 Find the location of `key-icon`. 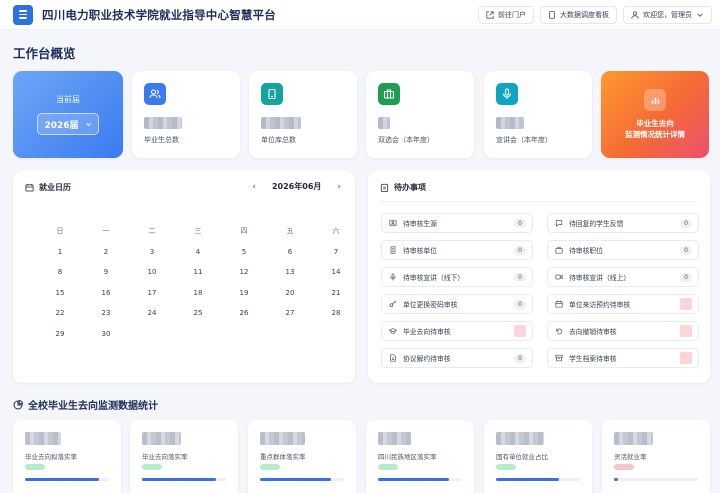

key-icon is located at coordinates (393, 303).